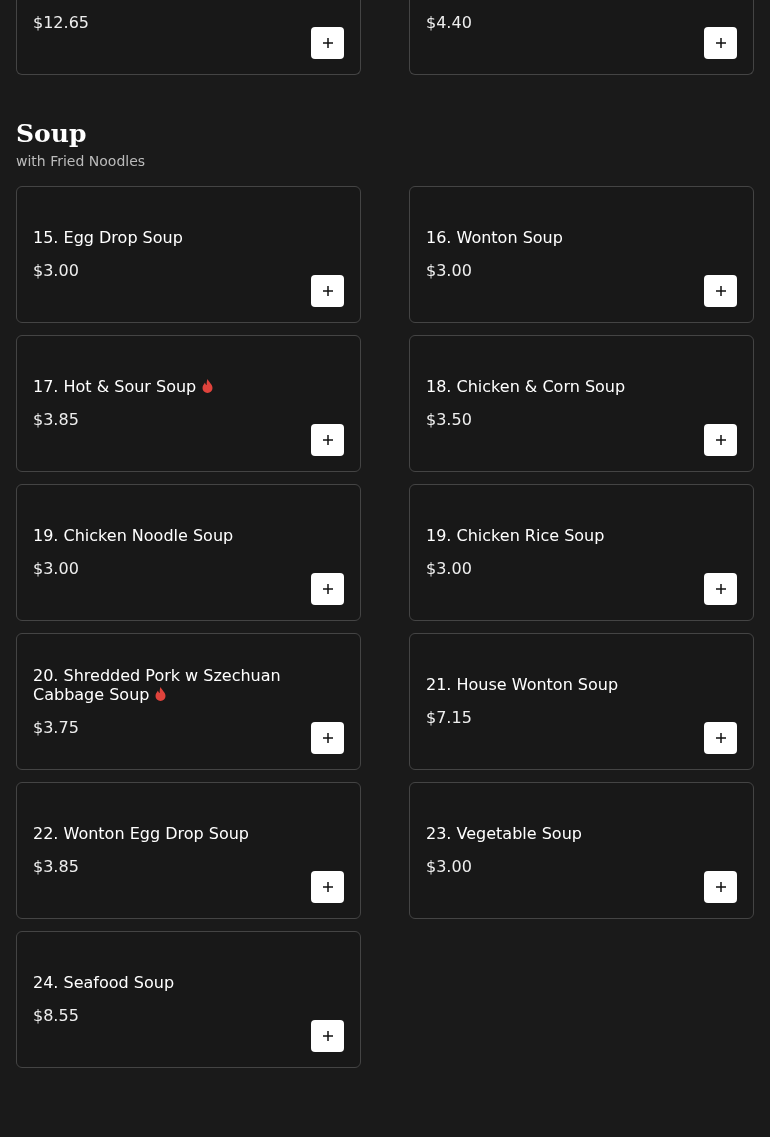 This screenshot has width=770, height=1137. I want to click on item-price: $7.15, so click(449, 717).